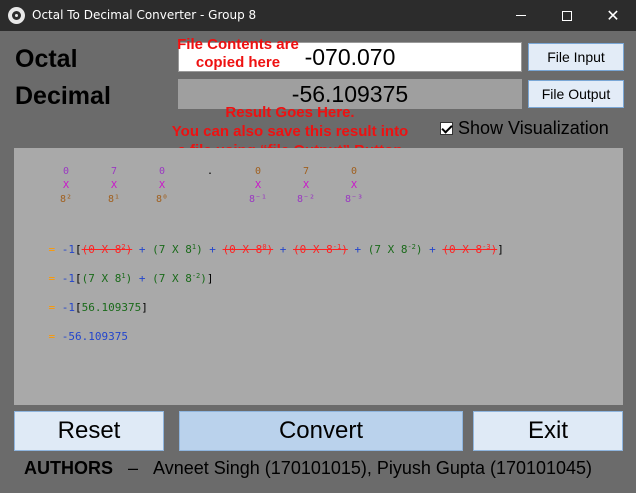 This screenshot has height=493, width=636. I want to click on close-icon: ✕, so click(613, 15).